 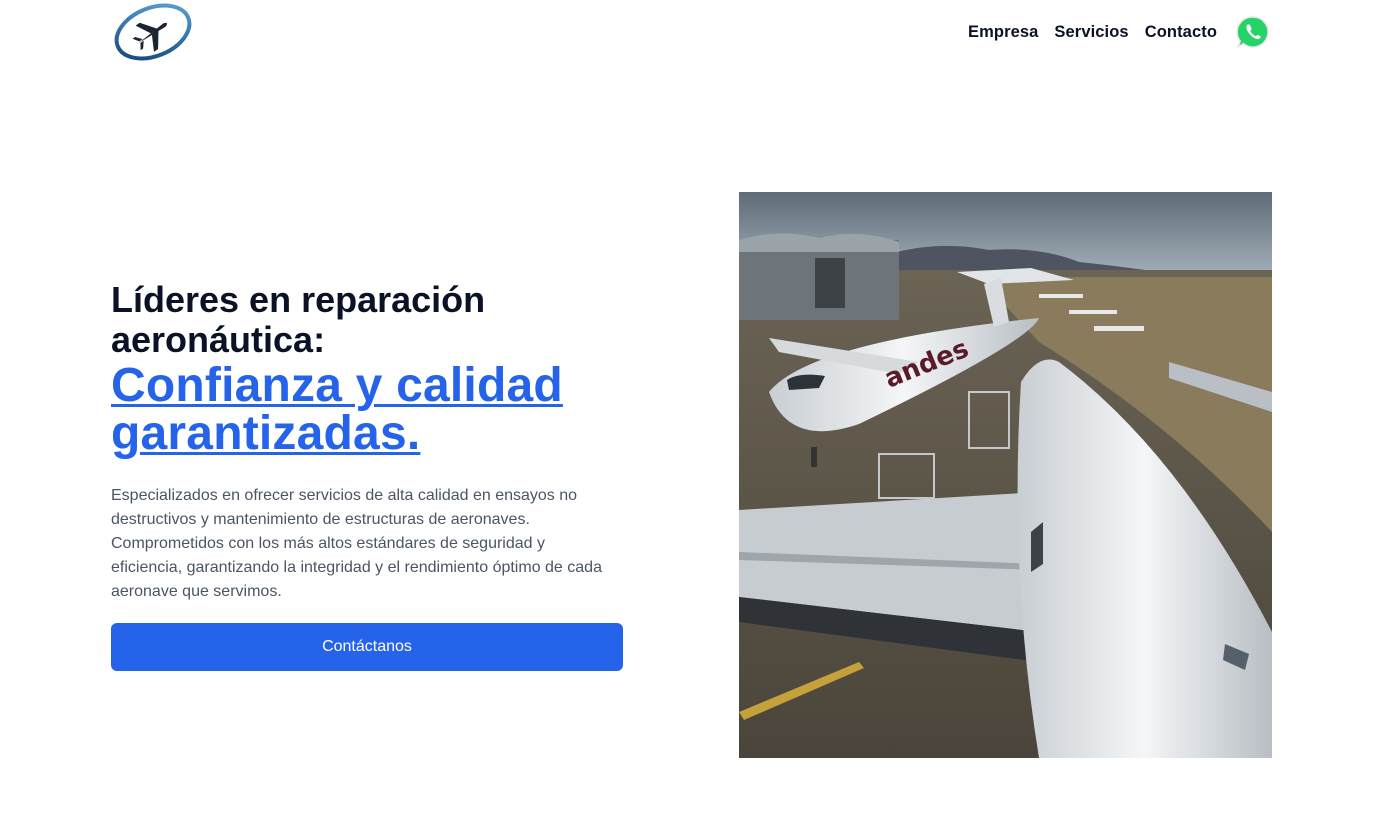 What do you see at coordinates (266, 433) in the screenshot?
I see `hero-accent-line-2: garantizadas.` at bounding box center [266, 433].